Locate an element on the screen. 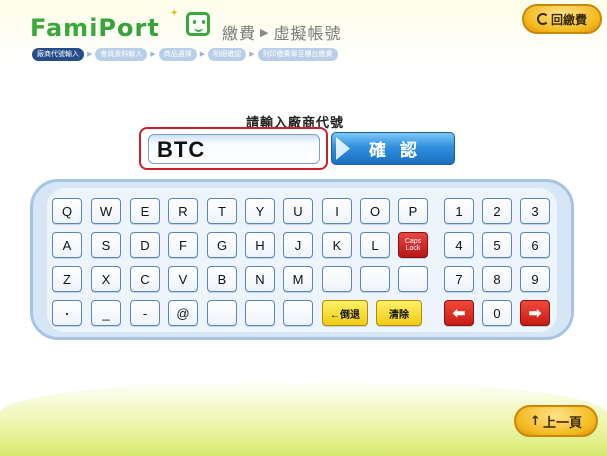  key-x: X is located at coordinates (106, 279).